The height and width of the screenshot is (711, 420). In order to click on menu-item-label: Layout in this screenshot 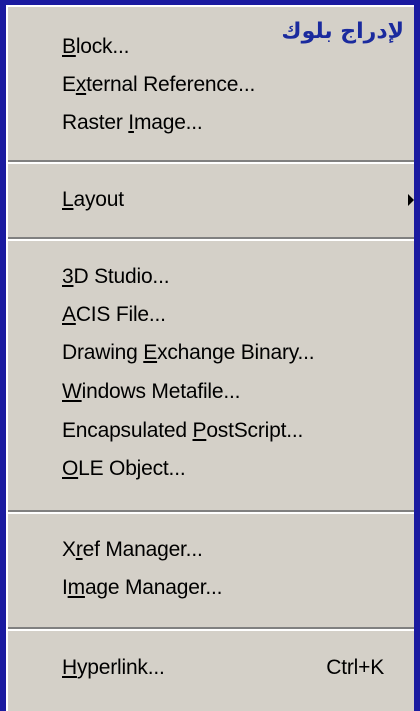, I will do `click(93, 199)`.